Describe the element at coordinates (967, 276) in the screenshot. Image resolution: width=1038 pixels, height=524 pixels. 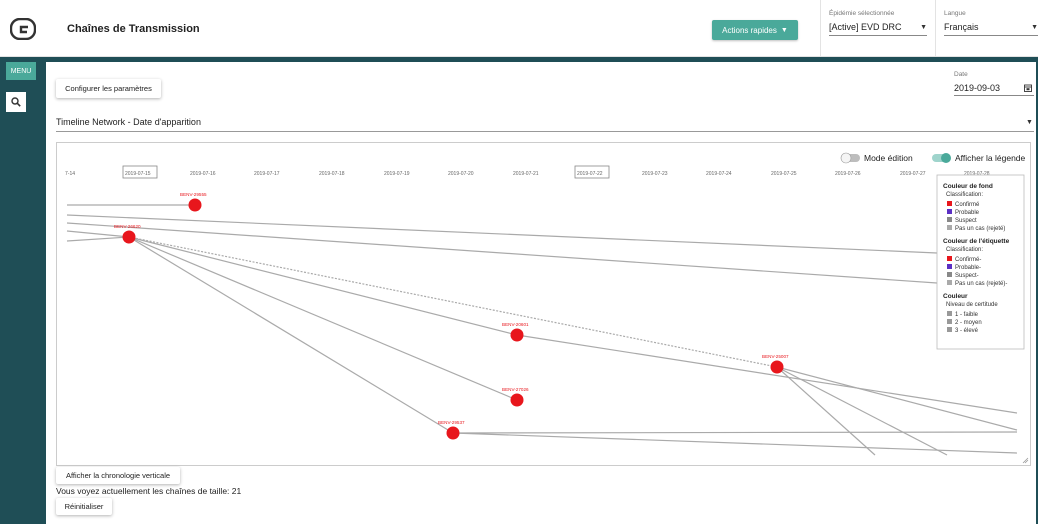
I see `legend-item-label: Suspect-` at that location.